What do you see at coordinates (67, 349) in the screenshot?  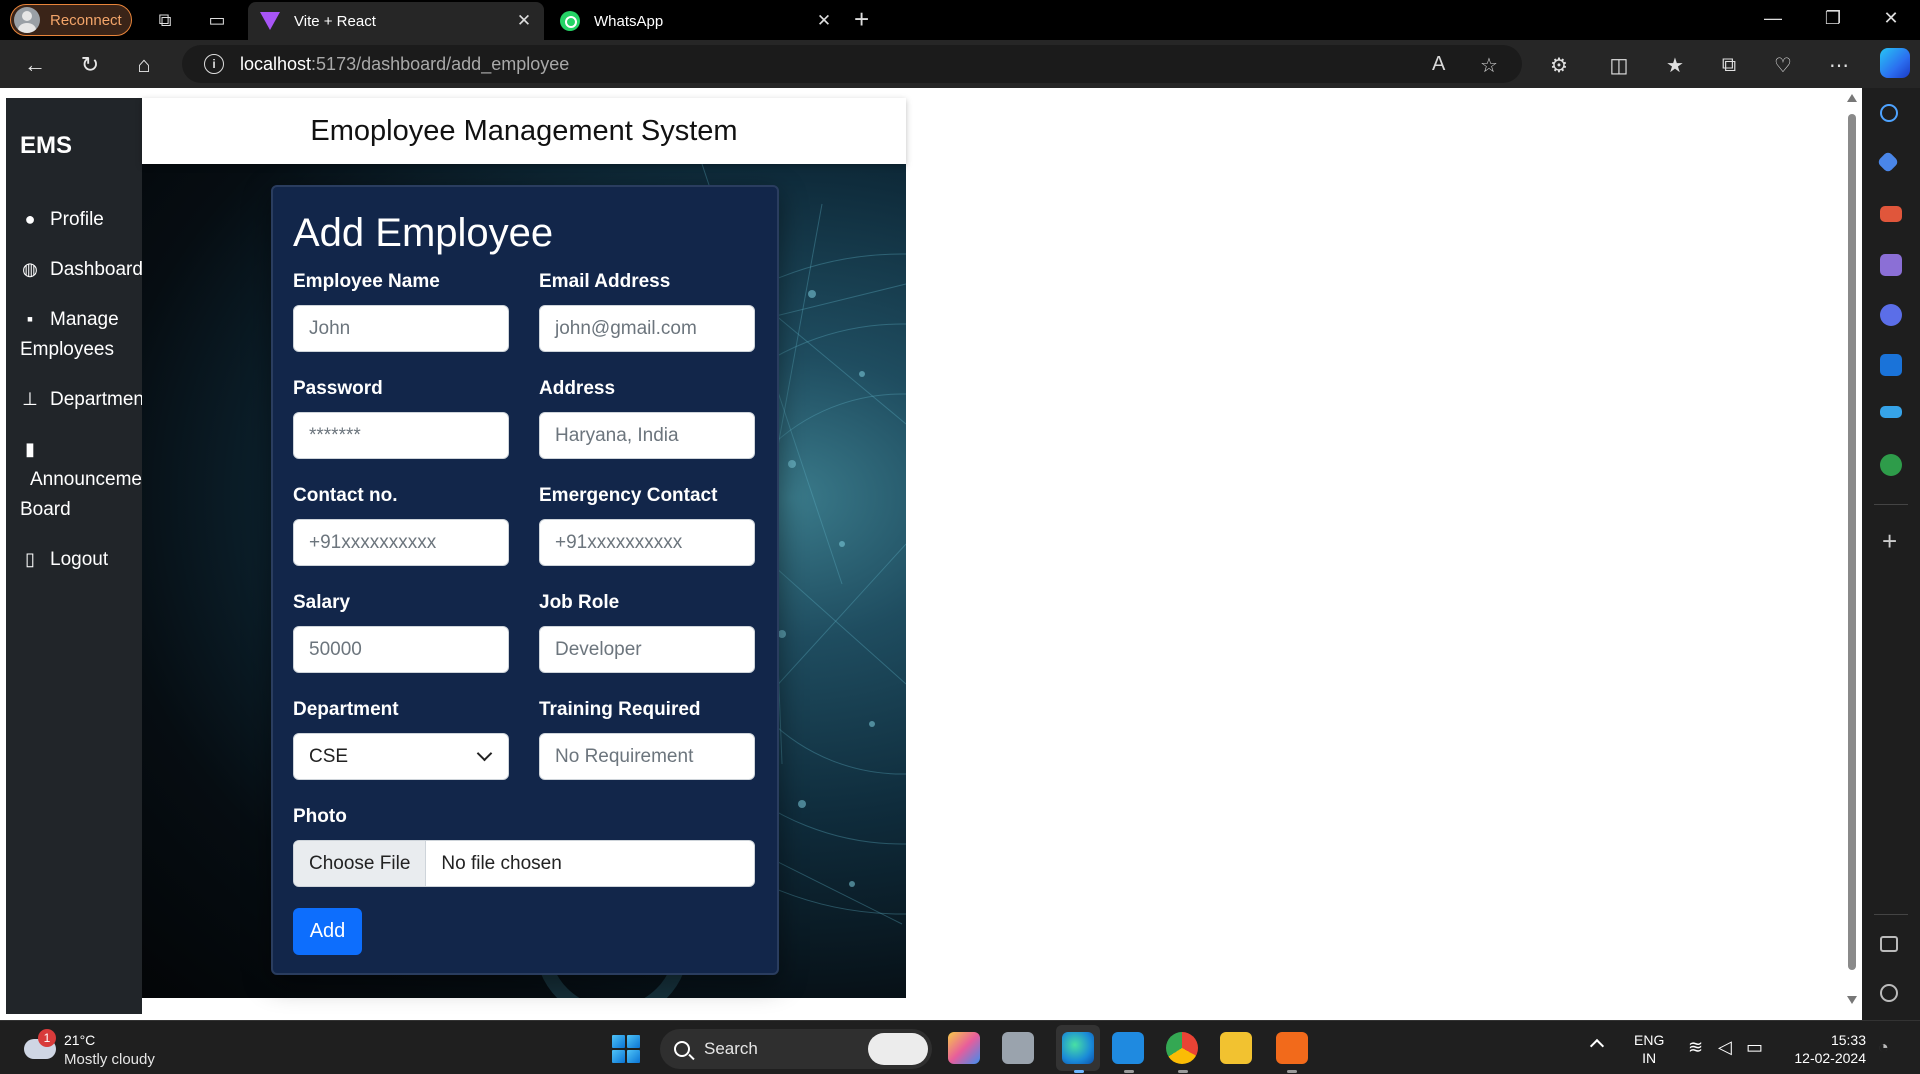 I see `sidebar-item-label: Employees` at bounding box center [67, 349].